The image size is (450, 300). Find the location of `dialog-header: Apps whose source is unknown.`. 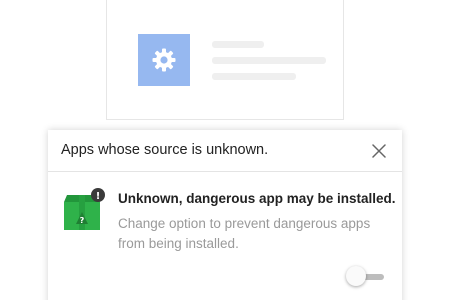

dialog-header: Apps whose source is unknown. is located at coordinates (225, 151).